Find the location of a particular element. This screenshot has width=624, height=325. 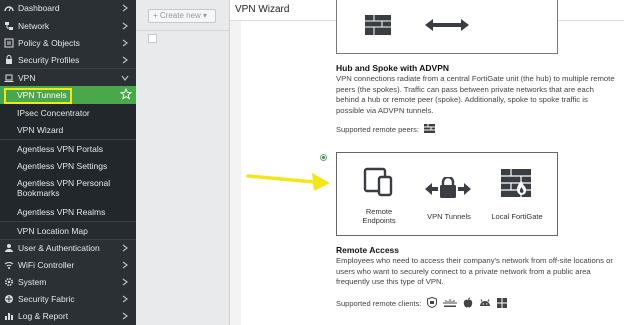

sidebar-item-label: Log & Report is located at coordinates (43, 316).